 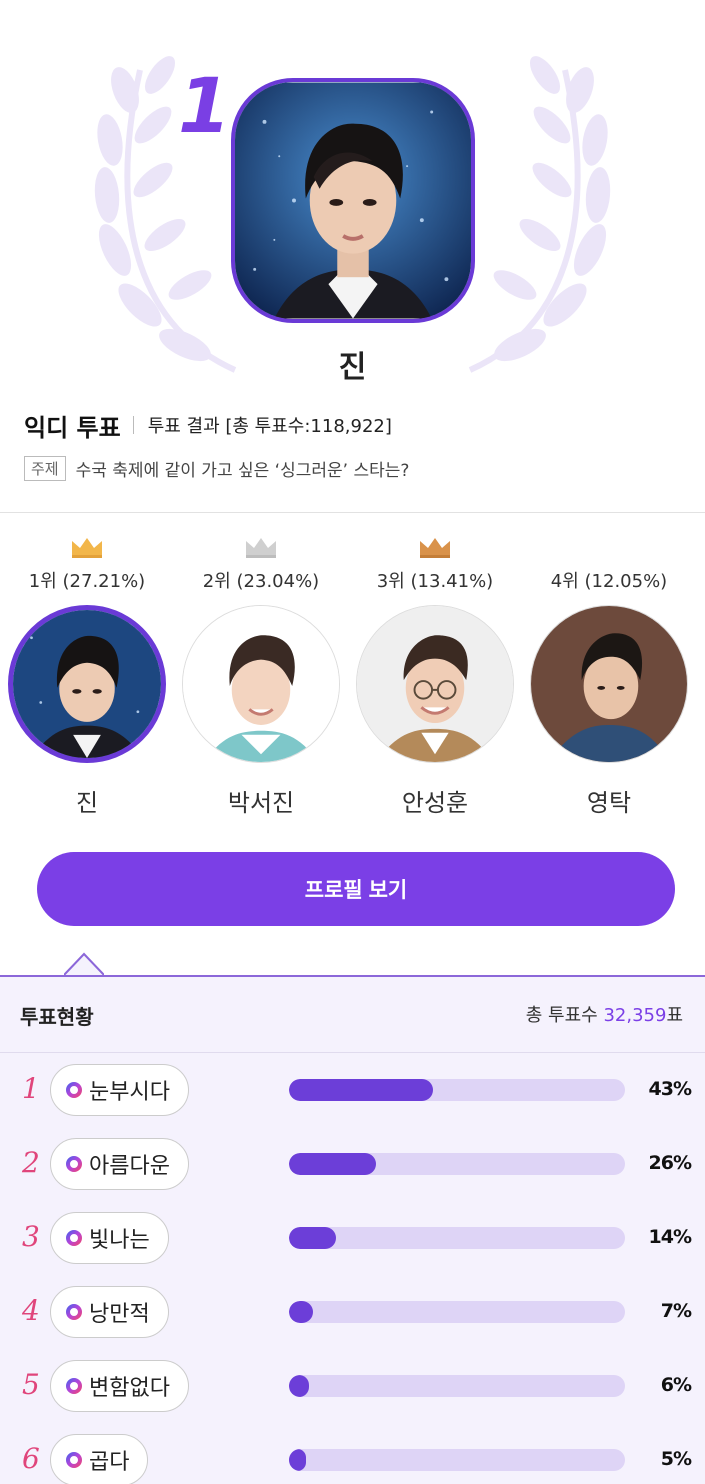 I want to click on ranker-card-2: 2위 (23.04%) 박서진, so click(x=261, y=671).